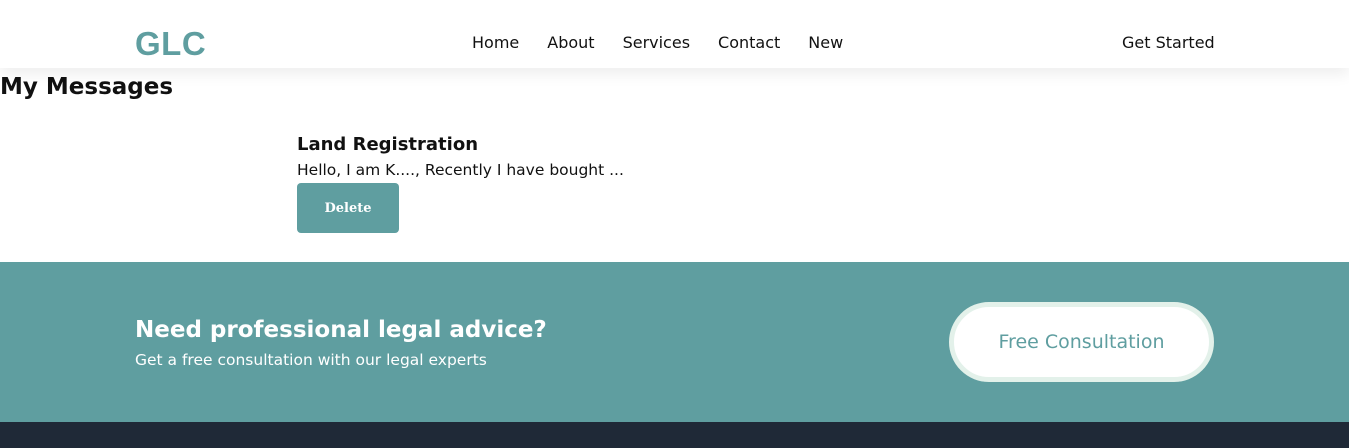  Describe the element at coordinates (348, 208) in the screenshot. I see `delete-message-button: Delete` at that location.